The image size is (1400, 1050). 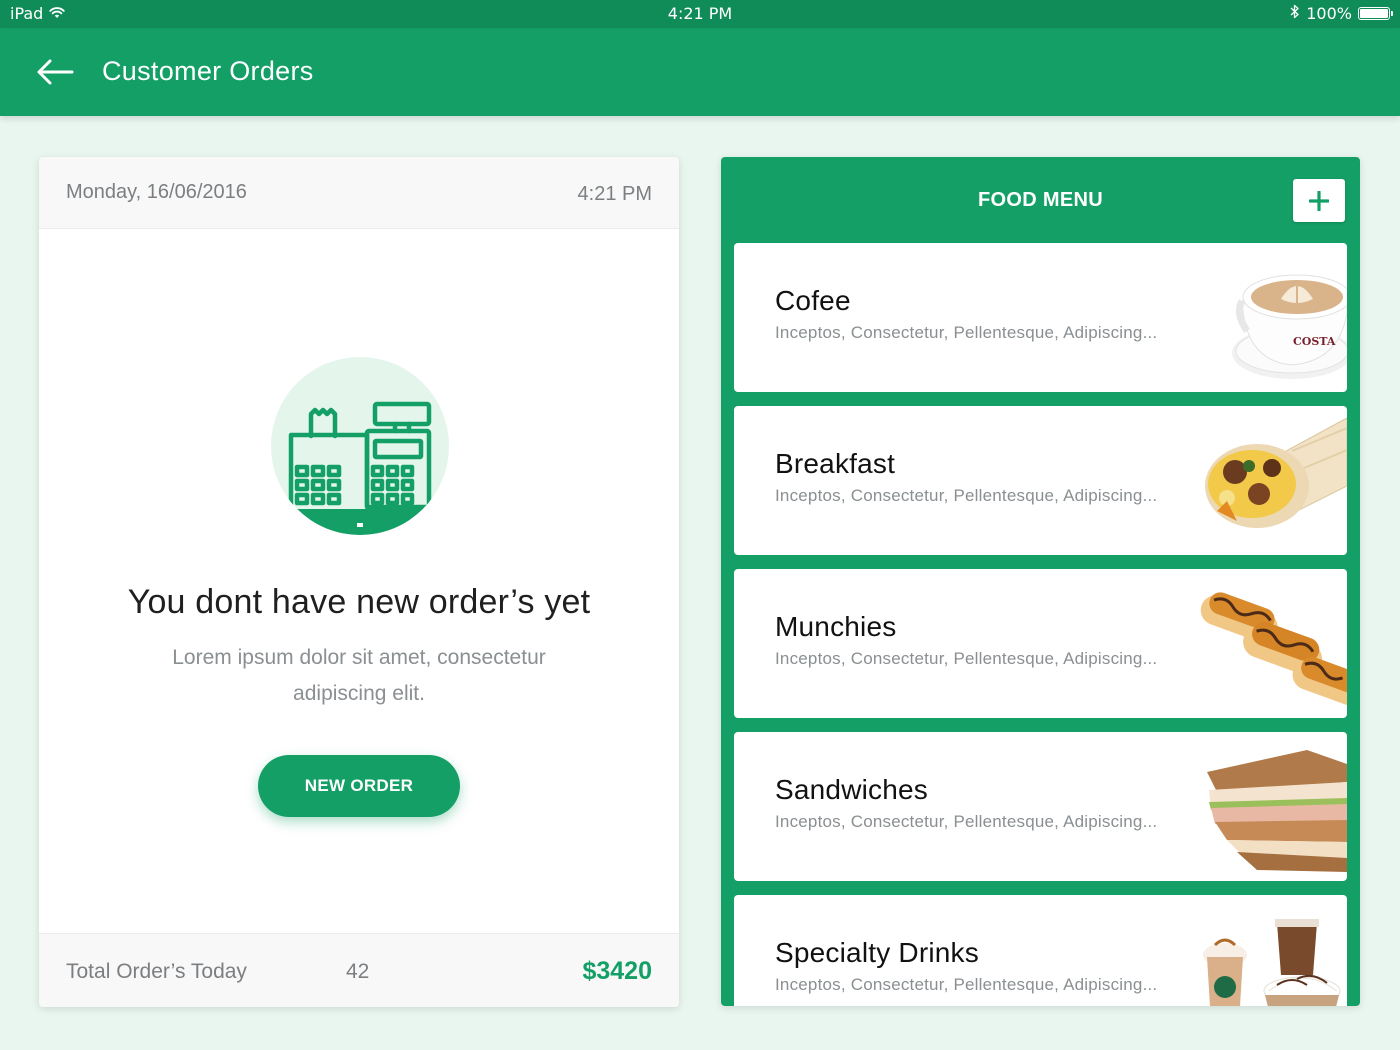 I want to click on breakfast-wrap-image, so click(x=1276, y=472).